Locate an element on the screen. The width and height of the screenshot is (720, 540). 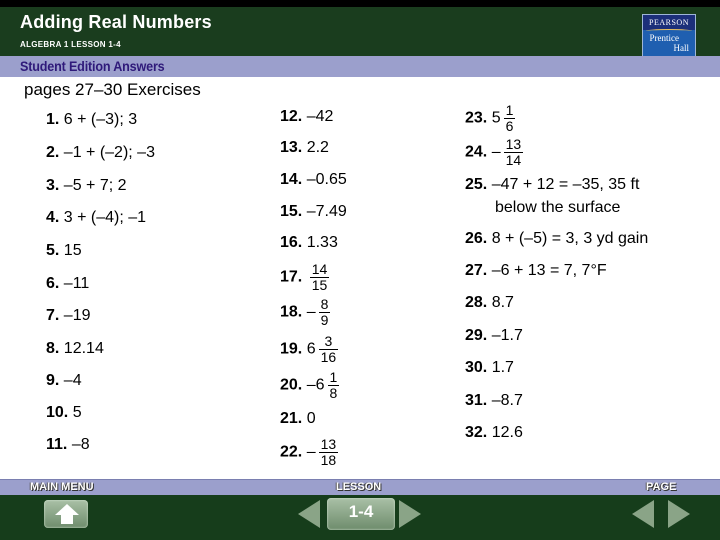
answer-number: 25. is located at coordinates (476, 184).